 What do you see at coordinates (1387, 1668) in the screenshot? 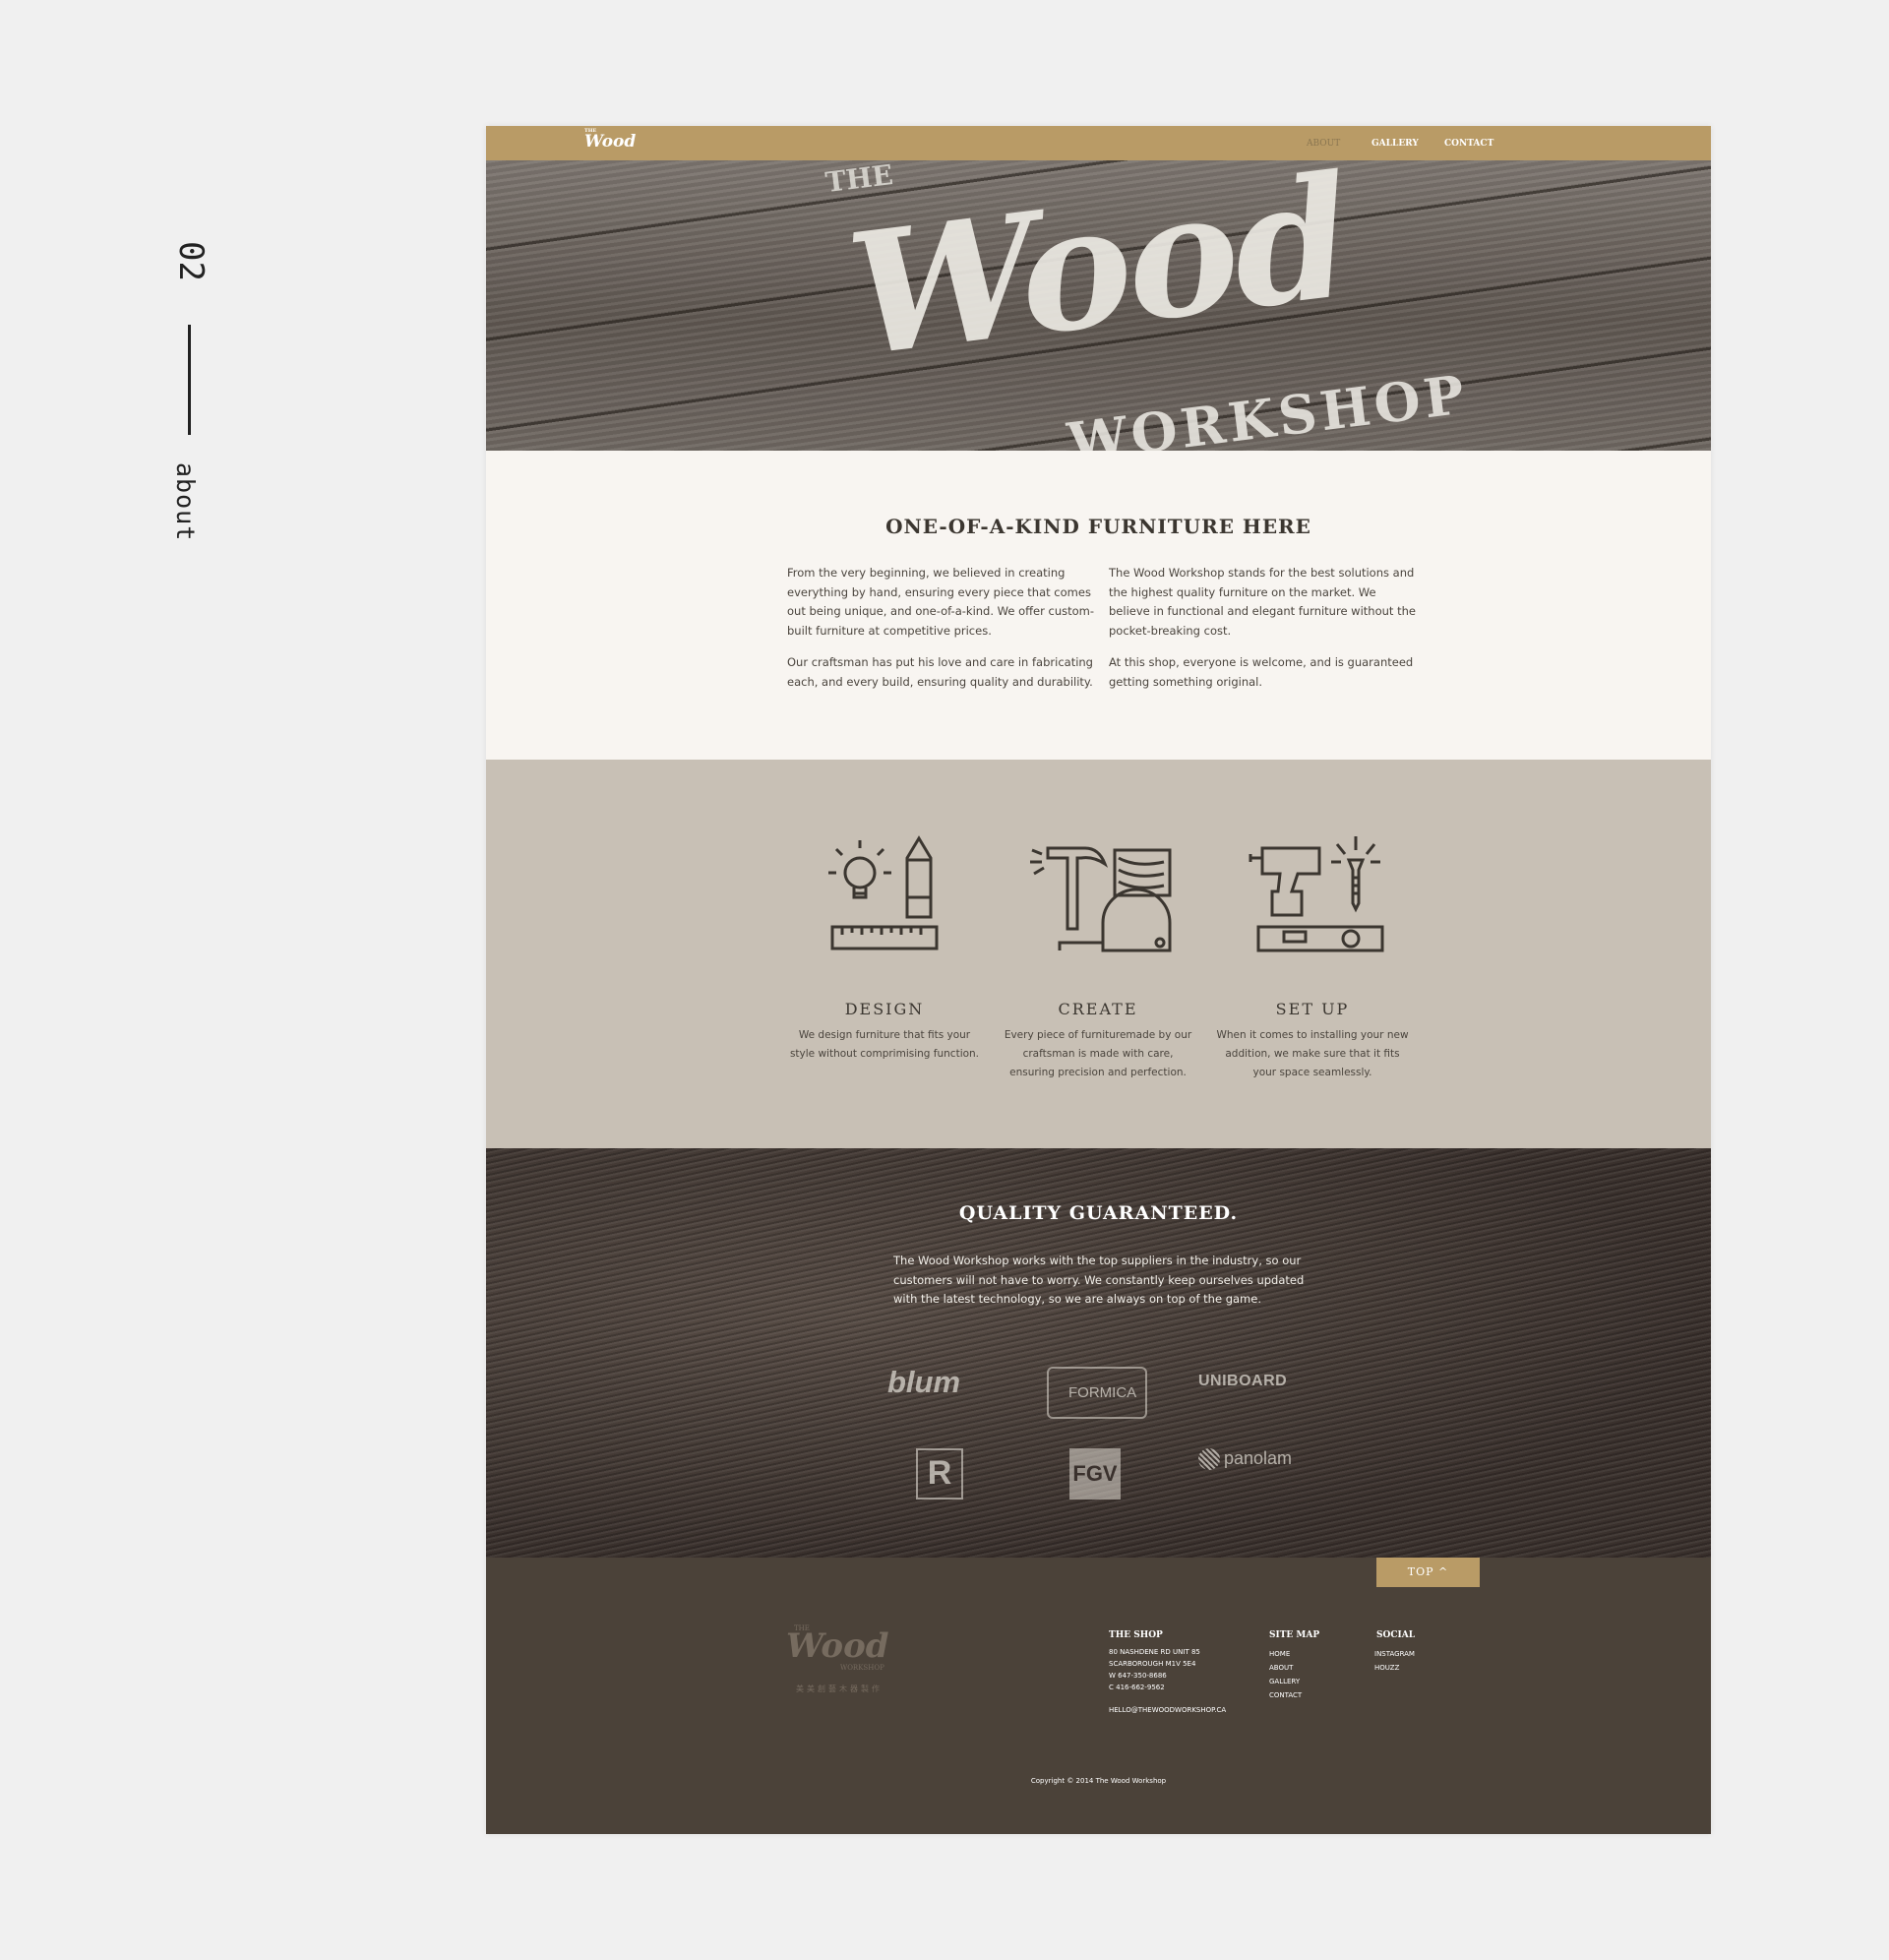
I see `footer-link-houzz: HOUZZ` at bounding box center [1387, 1668].